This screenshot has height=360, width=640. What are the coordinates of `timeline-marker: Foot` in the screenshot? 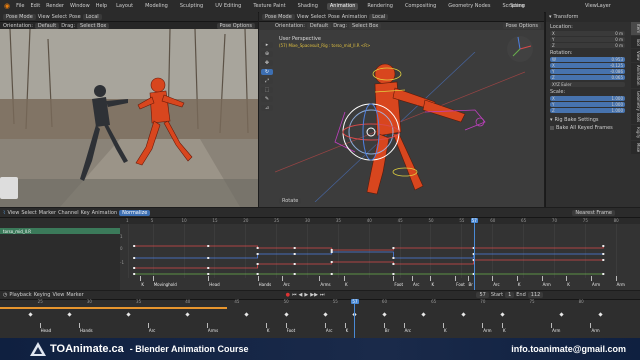 It's located at (291, 330).